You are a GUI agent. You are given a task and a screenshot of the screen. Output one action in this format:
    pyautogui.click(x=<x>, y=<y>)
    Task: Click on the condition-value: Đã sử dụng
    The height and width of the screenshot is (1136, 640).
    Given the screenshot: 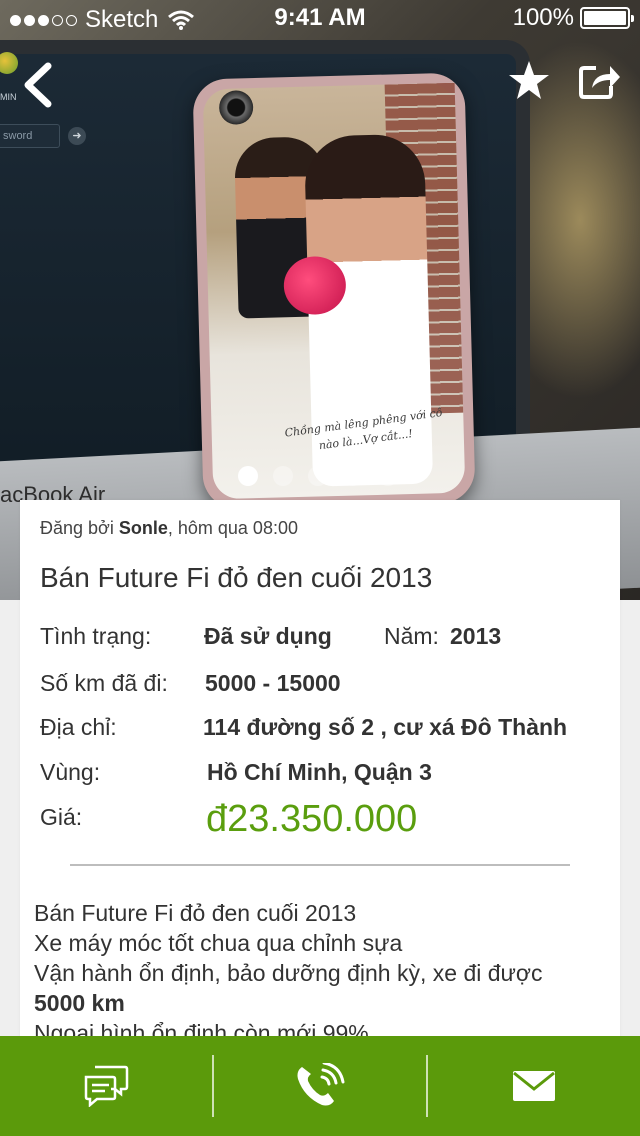 What is the action you would take?
    pyautogui.click(x=268, y=636)
    